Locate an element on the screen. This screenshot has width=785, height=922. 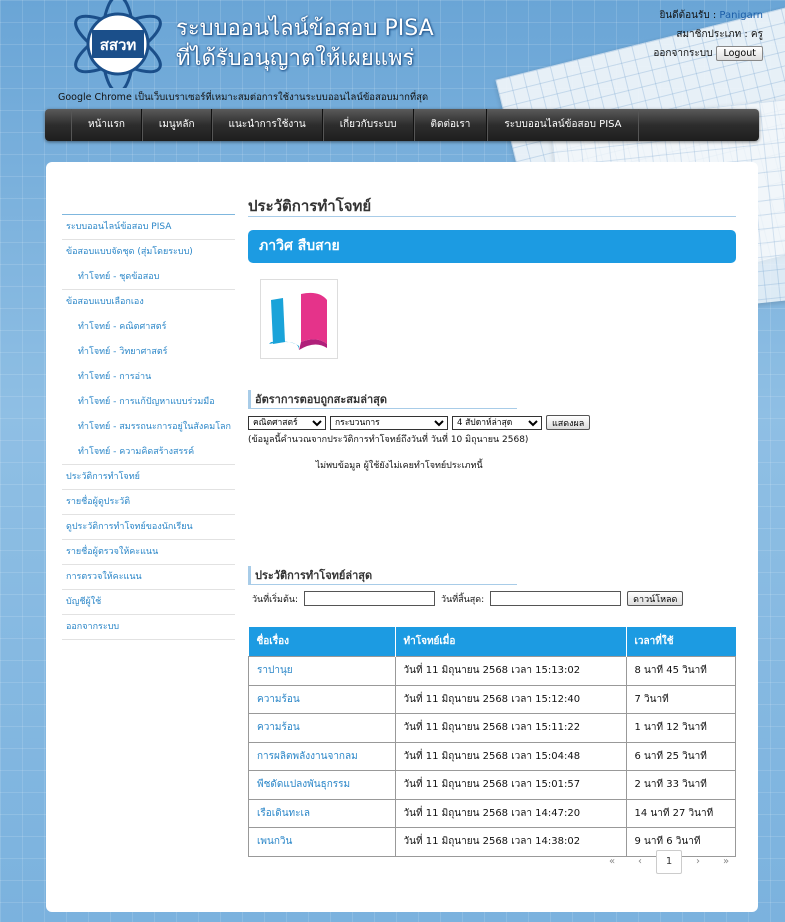
nav-home: หน้าแรก is located at coordinates (106, 125).